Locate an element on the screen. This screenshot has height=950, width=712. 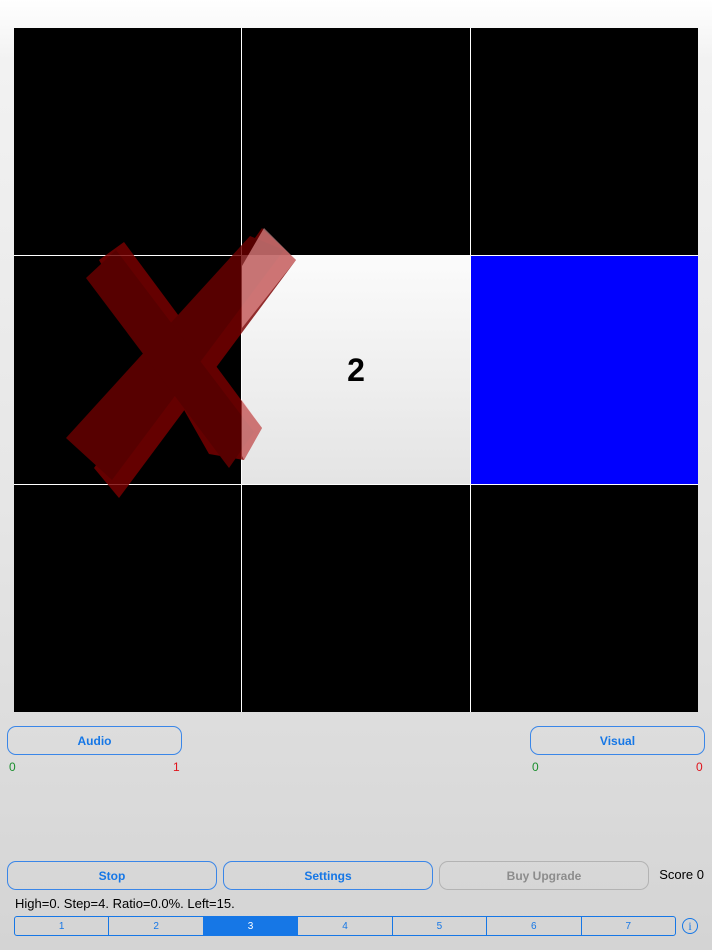
audio-button-label: Audio is located at coordinates (94, 740).